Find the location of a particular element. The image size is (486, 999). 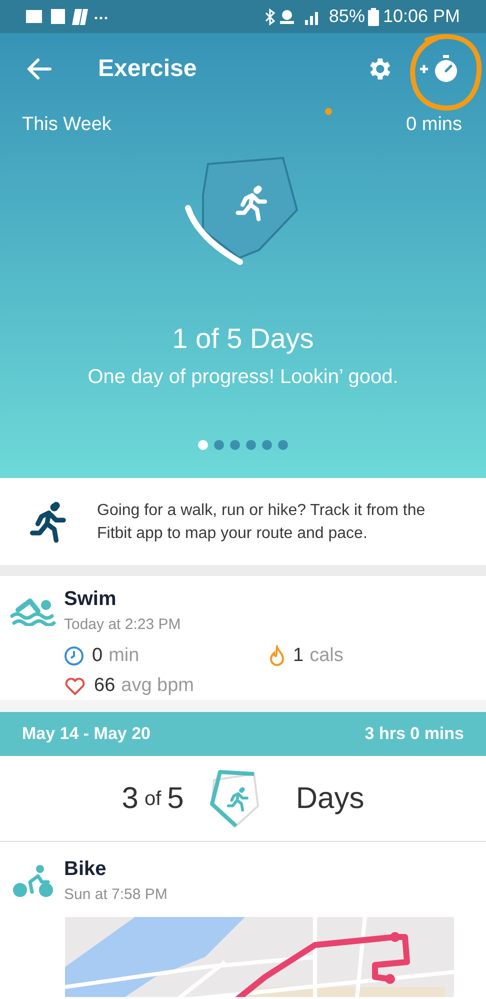

days-unit: Days is located at coordinates (330, 799).